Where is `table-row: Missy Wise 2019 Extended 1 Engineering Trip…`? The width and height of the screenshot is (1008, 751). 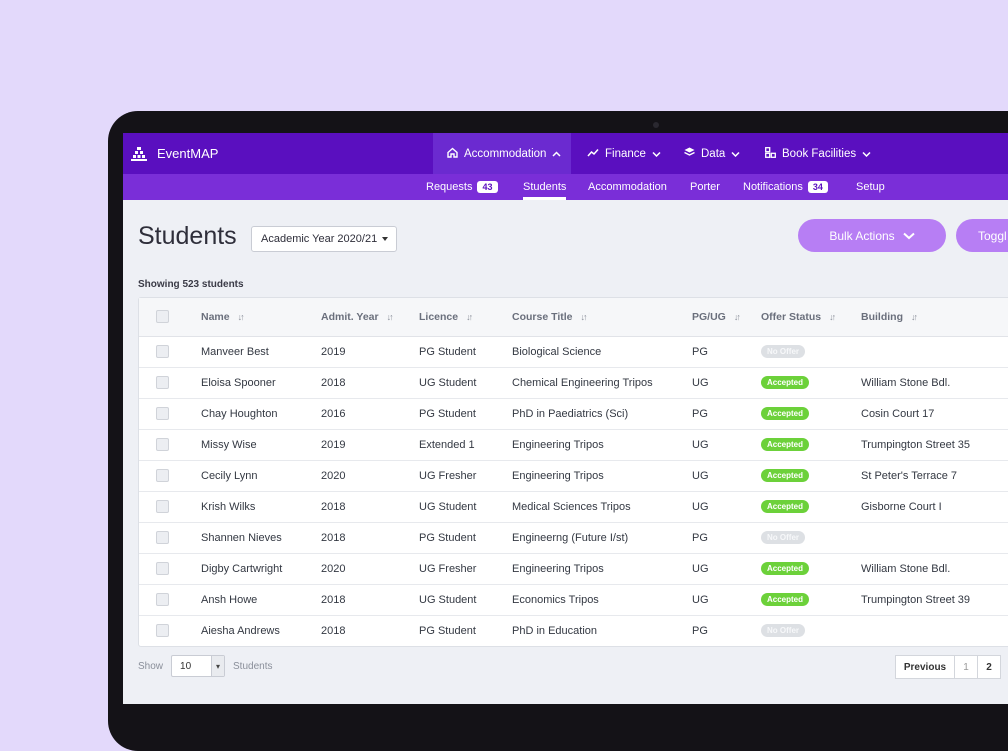 table-row: Missy Wise 2019 Extended 1 Engineering Trip… is located at coordinates (573, 445).